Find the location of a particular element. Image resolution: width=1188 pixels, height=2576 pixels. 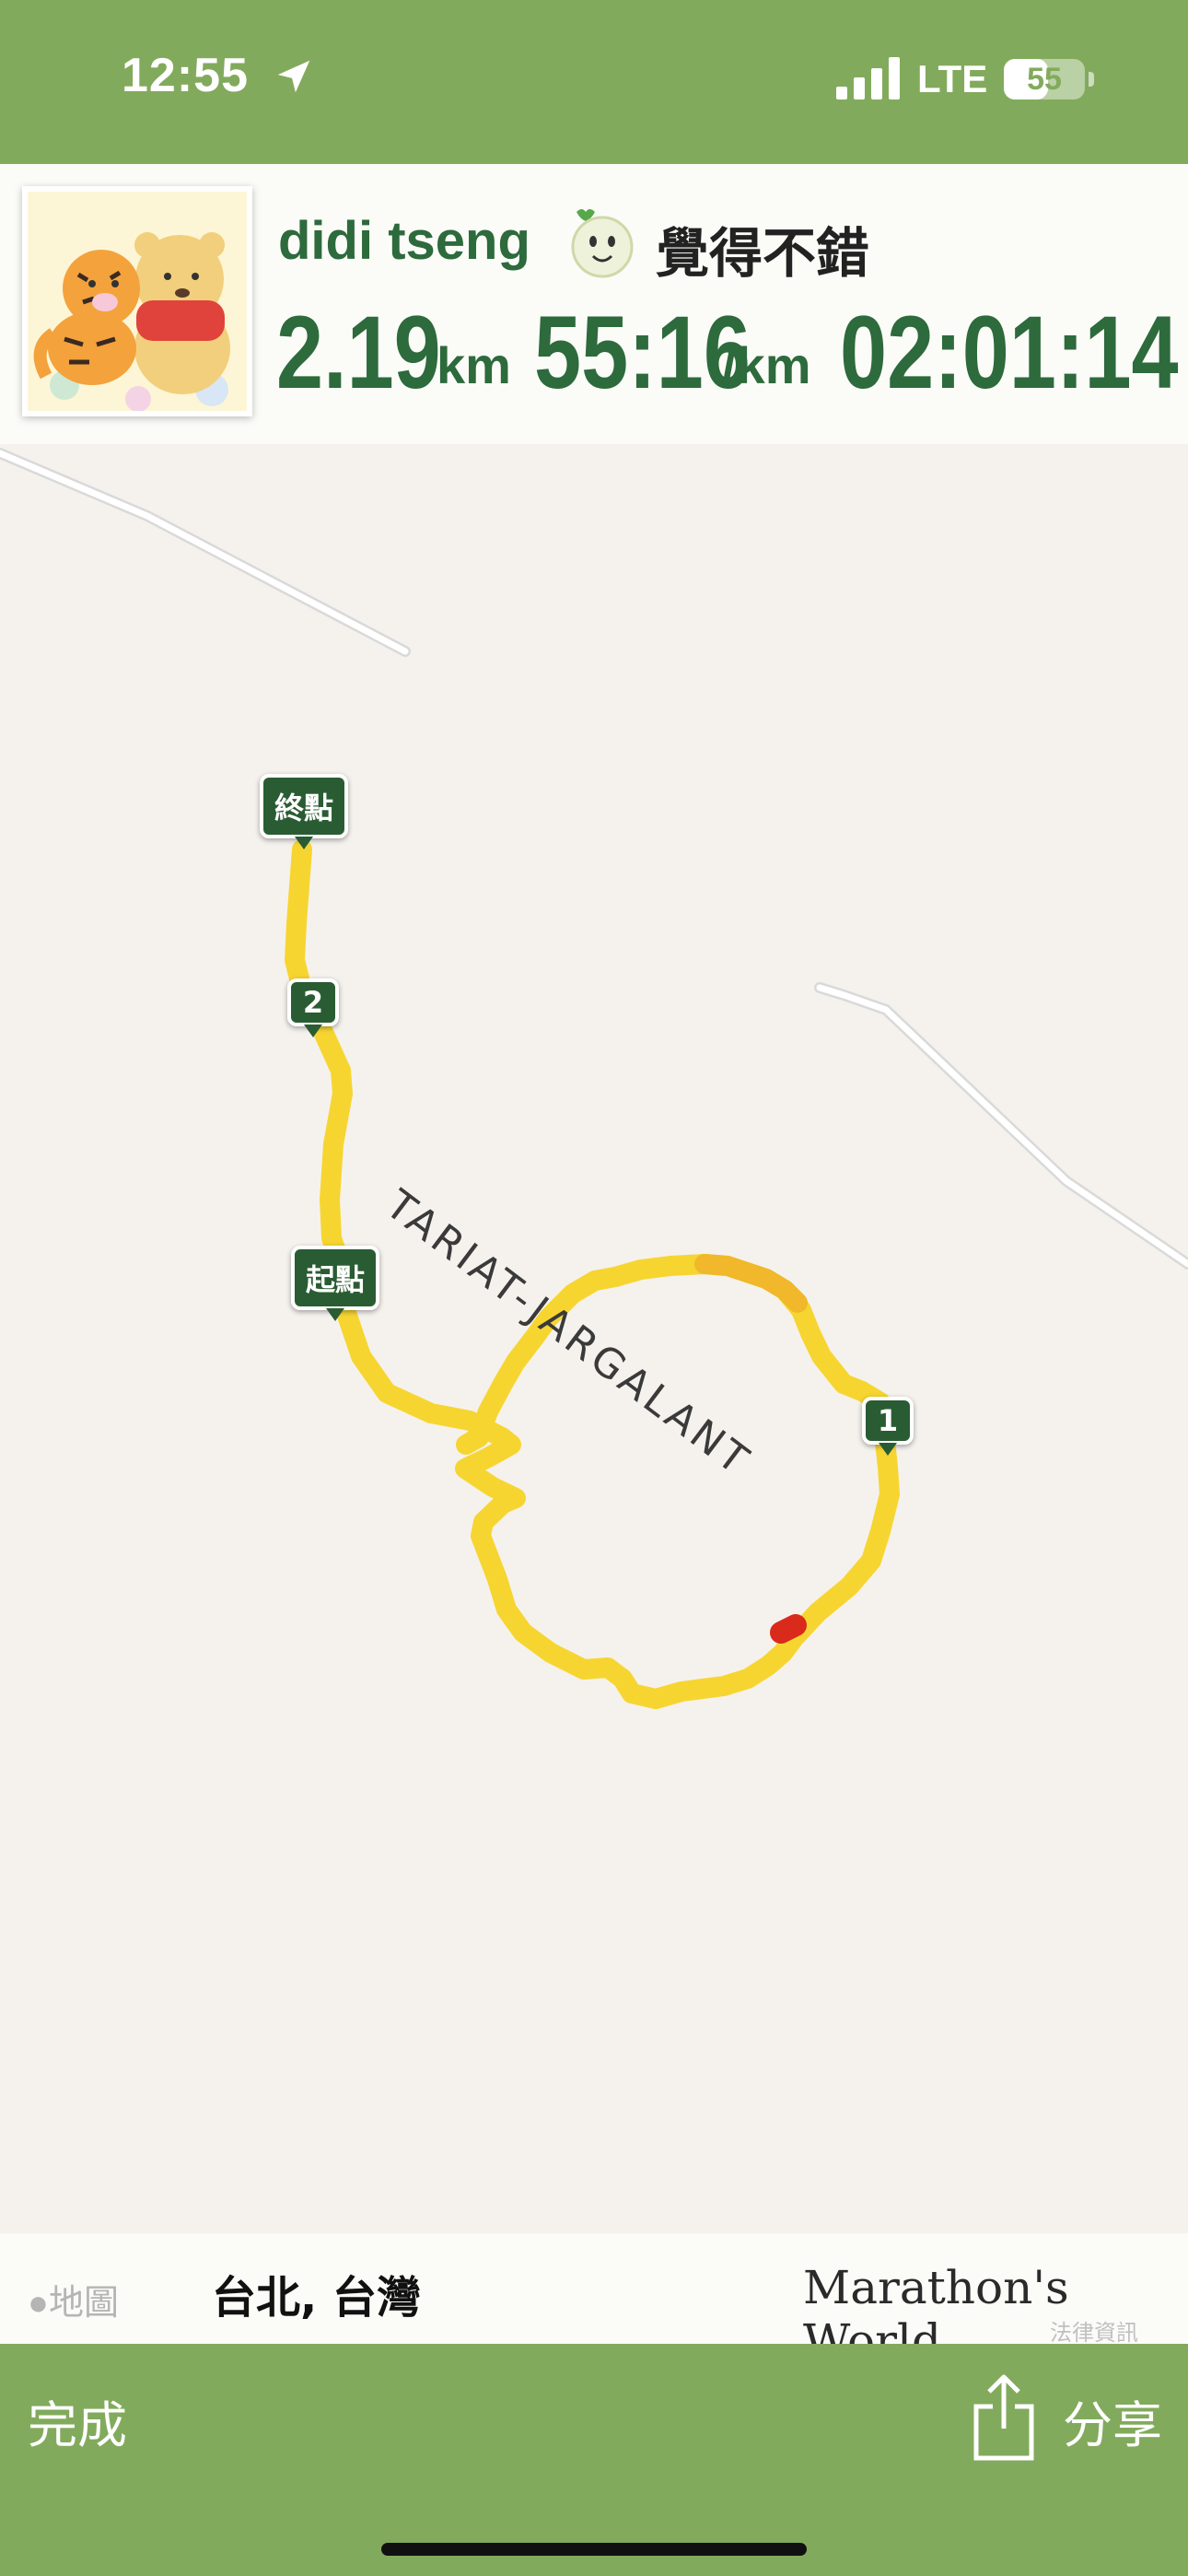

battery-level: 55 is located at coordinates (1044, 79).